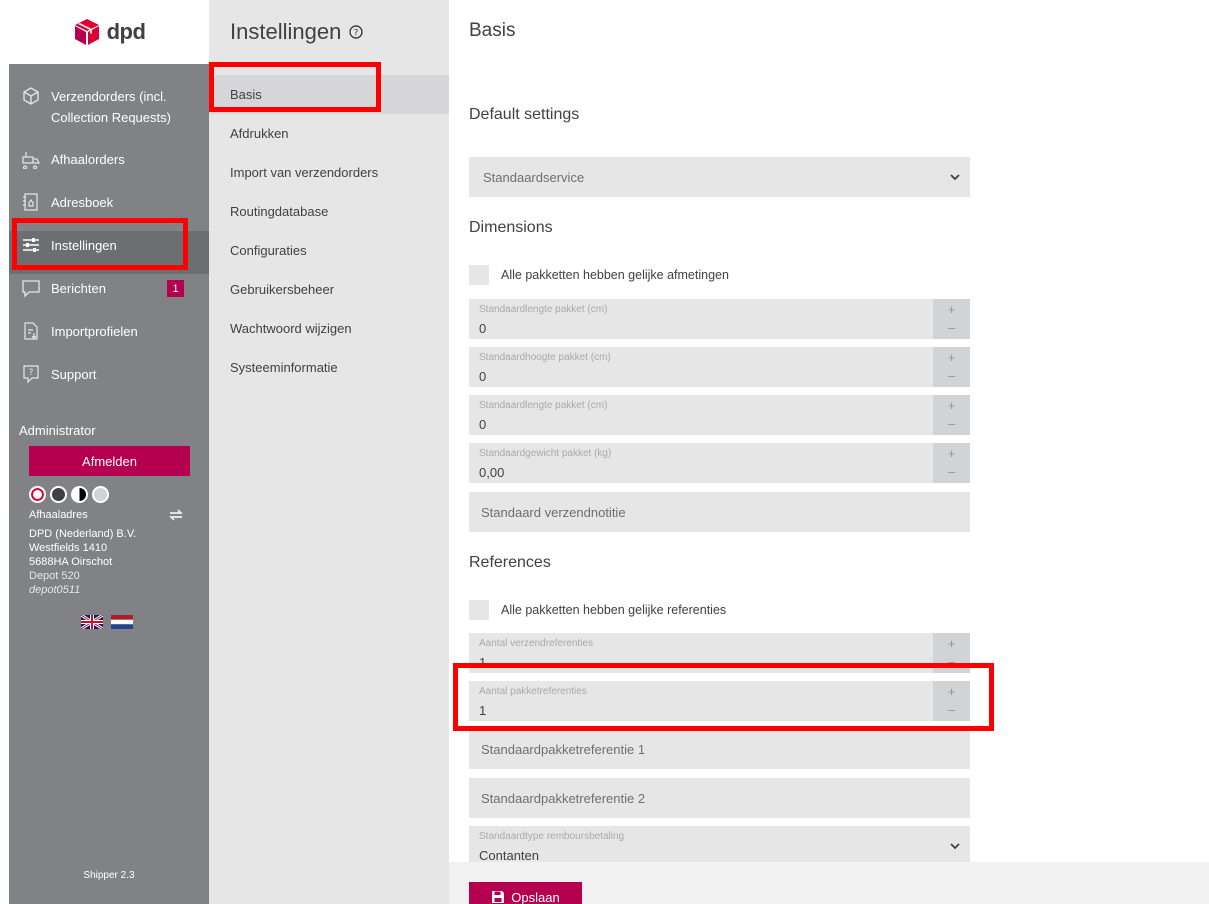  Describe the element at coordinates (479, 275) in the screenshot. I see `equal-dimensions-checkbox` at that location.